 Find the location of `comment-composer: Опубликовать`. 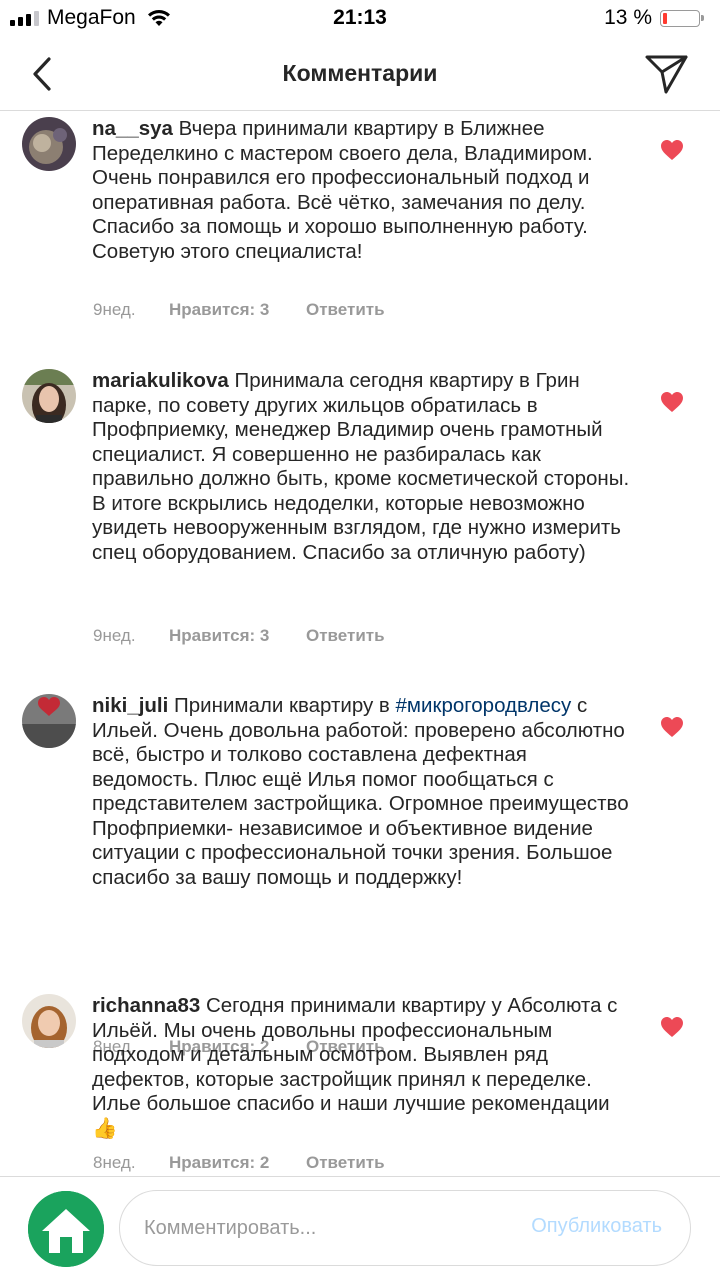

comment-composer: Опубликовать is located at coordinates (360, 1228).